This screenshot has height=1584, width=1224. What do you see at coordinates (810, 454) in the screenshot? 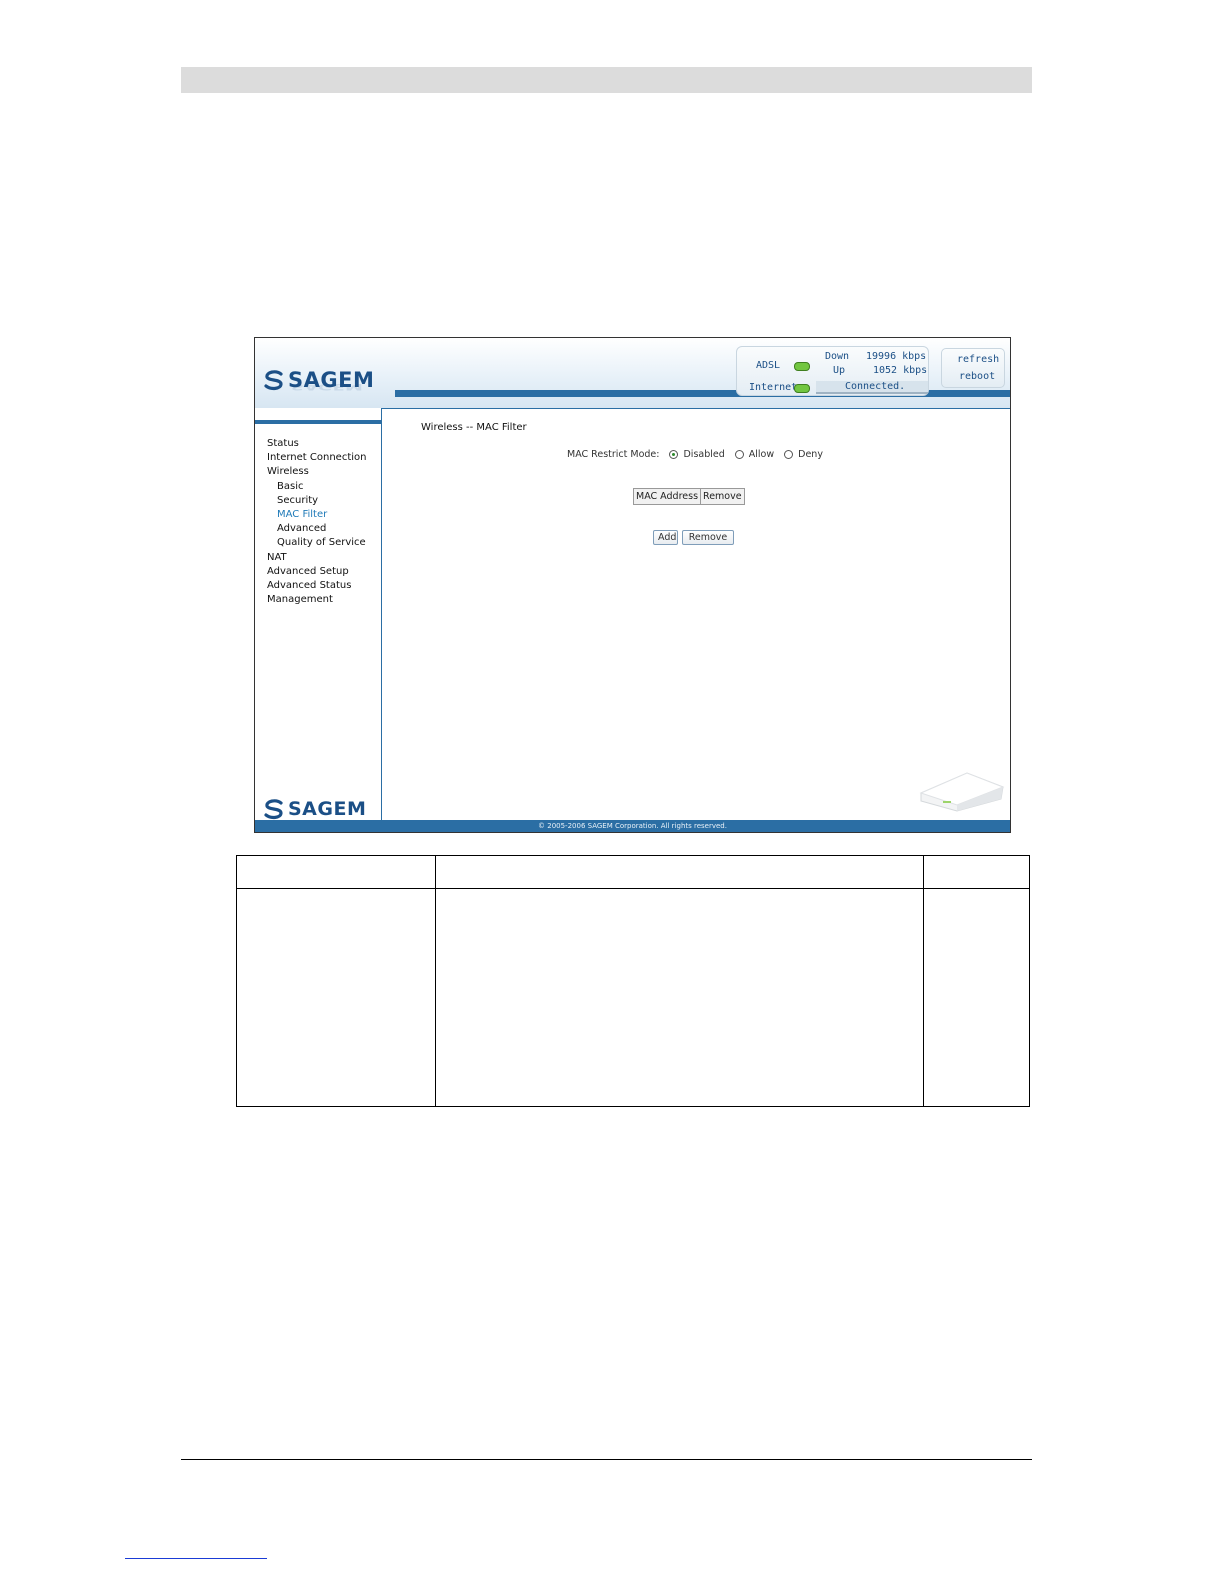
I see `radio-deny-label: Deny` at bounding box center [810, 454].